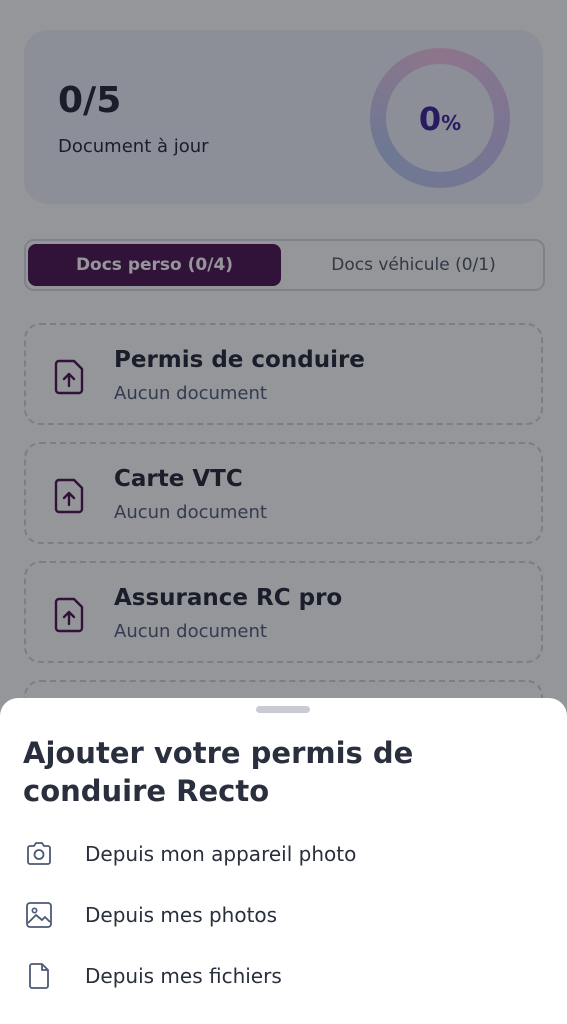 This screenshot has height=1024, width=567. I want to click on option-label: Depuis mes photos, so click(181, 915).